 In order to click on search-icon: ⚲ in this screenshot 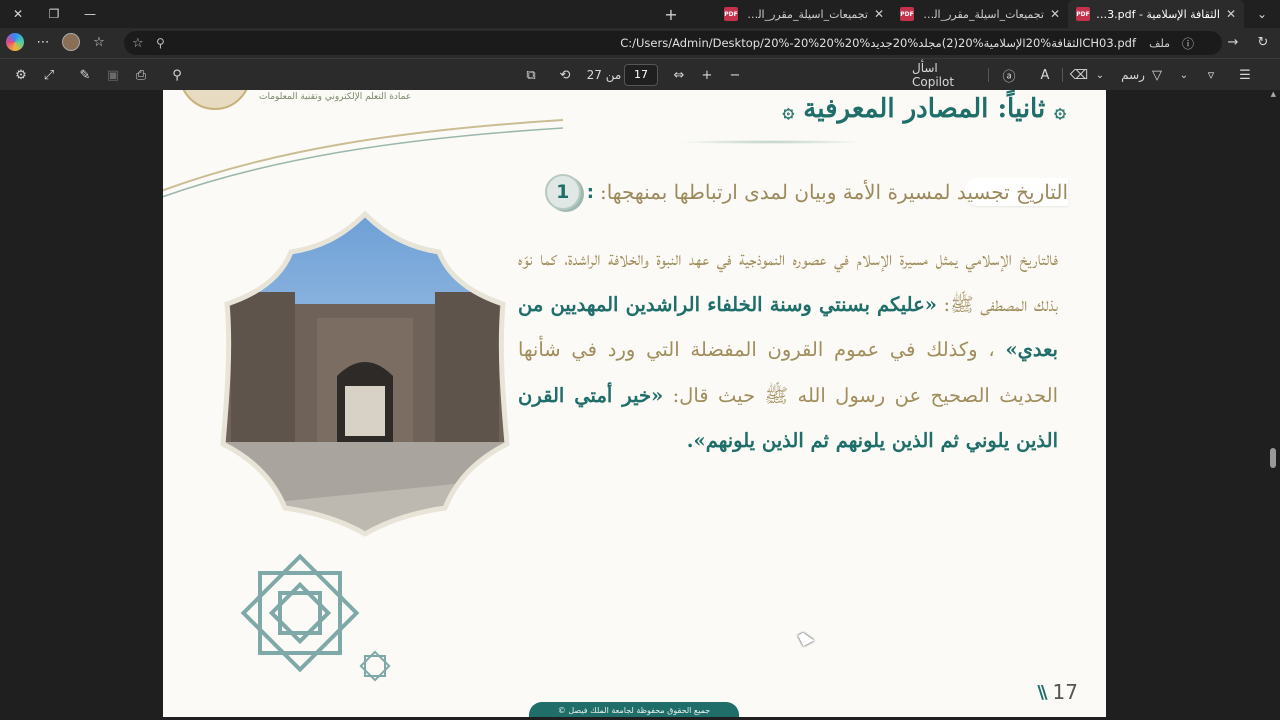, I will do `click(160, 43)`.